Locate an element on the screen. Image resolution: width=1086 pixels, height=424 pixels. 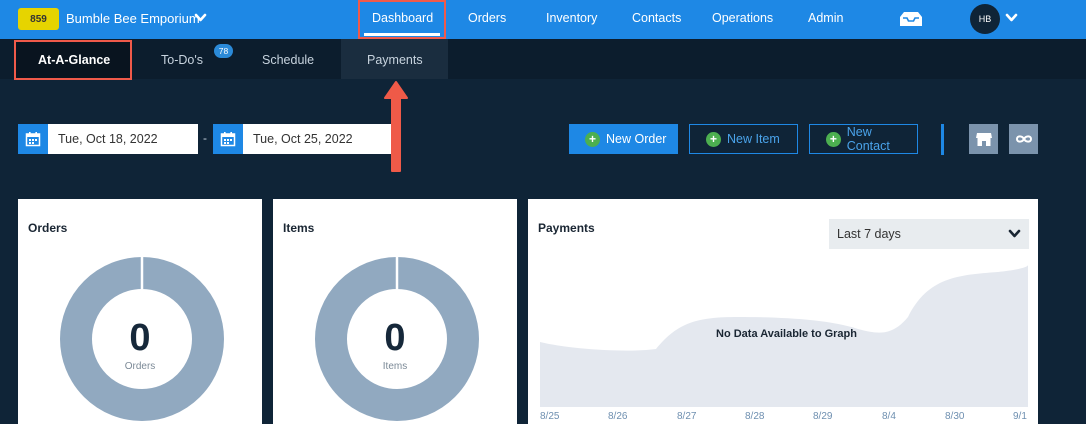
x-axis-tick: 8/26 is located at coordinates (618, 416).